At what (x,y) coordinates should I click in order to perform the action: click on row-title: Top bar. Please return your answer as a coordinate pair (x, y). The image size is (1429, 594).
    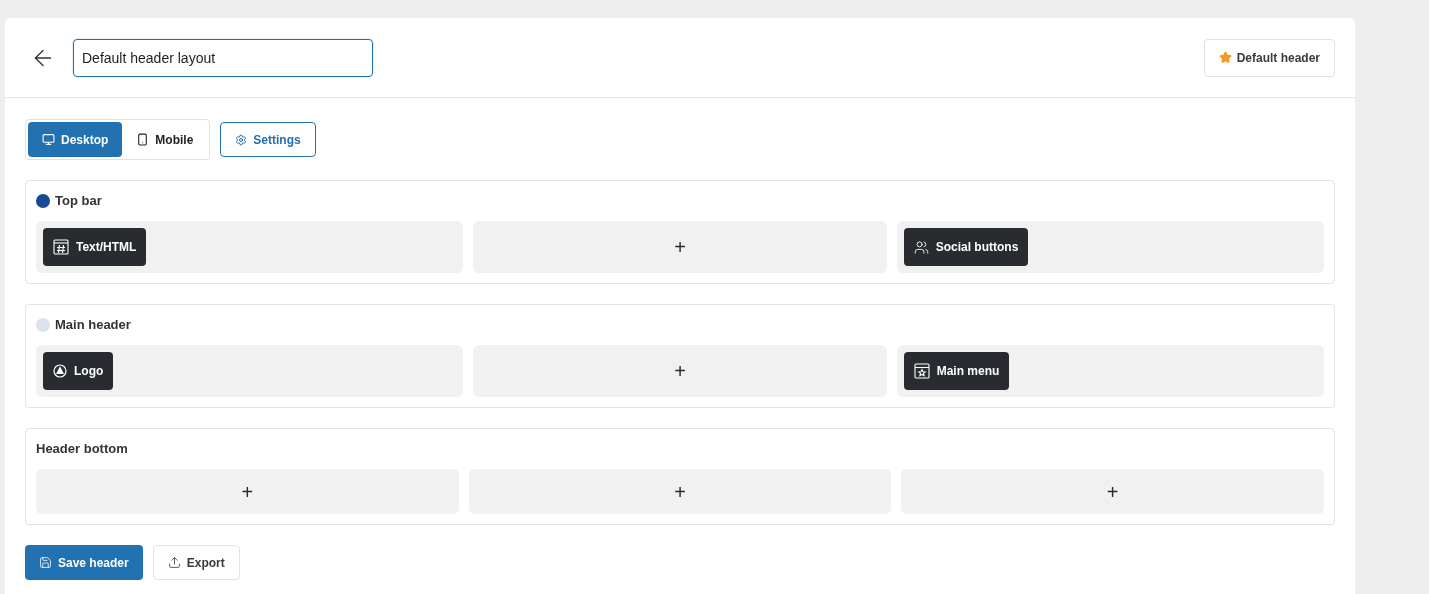
    Looking at the image, I should click on (78, 201).